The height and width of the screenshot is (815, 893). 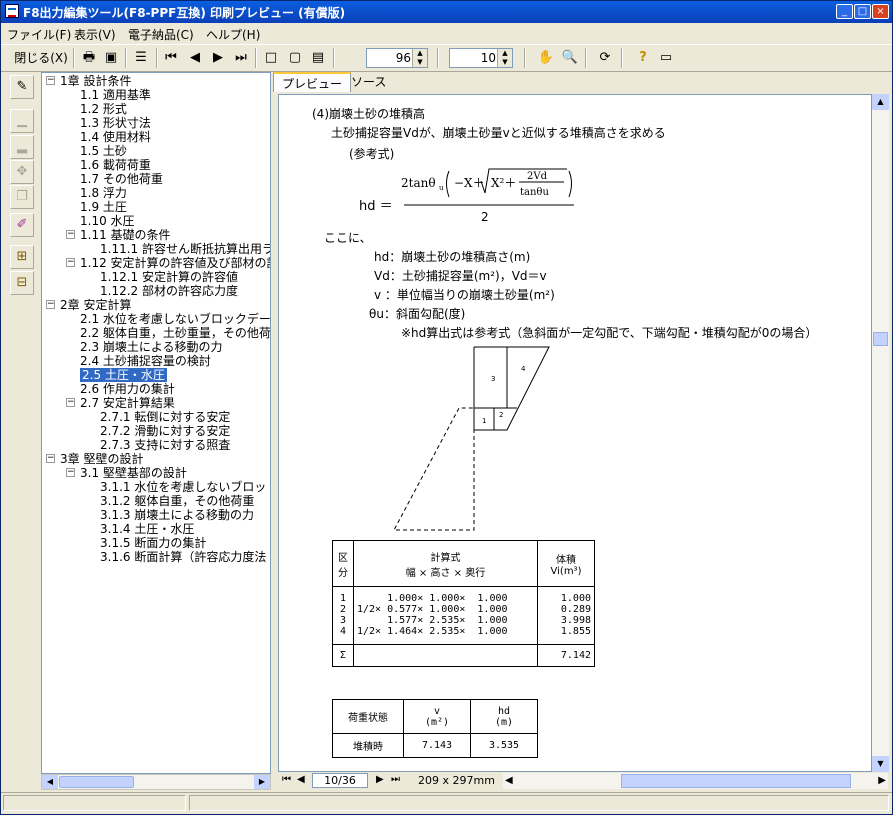 I want to click on tree-item-label: 2.5 土圧・水圧, so click(x=123, y=375).